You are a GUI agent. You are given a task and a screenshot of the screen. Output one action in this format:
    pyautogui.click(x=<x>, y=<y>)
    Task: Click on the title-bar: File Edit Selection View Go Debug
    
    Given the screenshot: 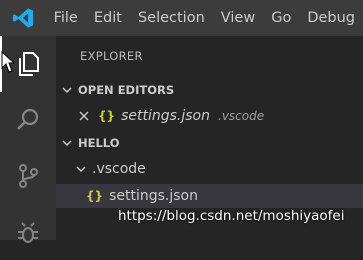 What is the action you would take?
    pyautogui.click(x=181, y=18)
    